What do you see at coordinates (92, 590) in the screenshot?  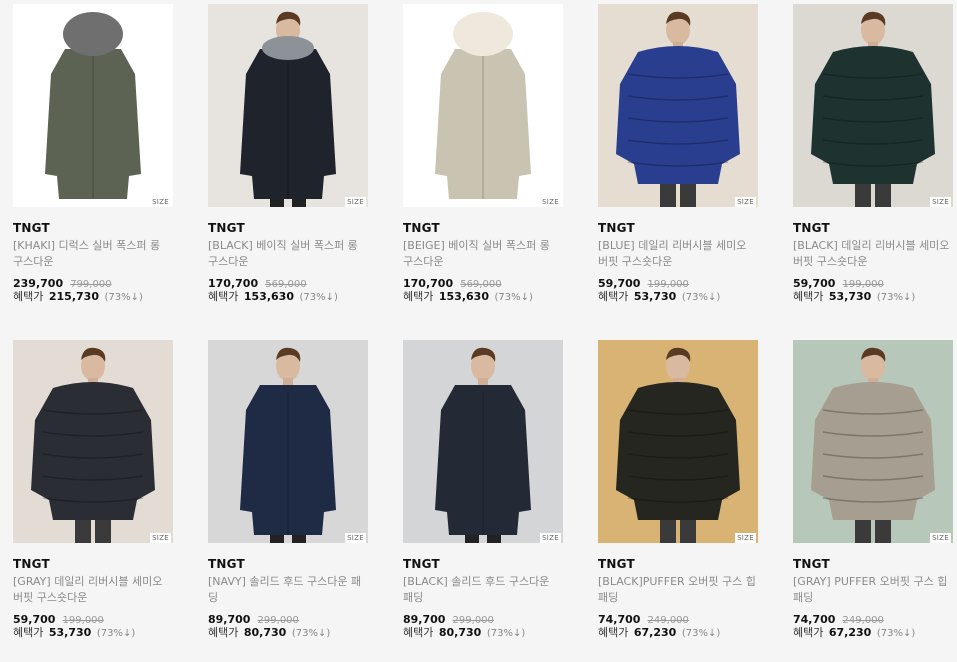 I see `product-name: [GRAY] 데일리 리버시블 세미오버핏 구스숏다운` at bounding box center [92, 590].